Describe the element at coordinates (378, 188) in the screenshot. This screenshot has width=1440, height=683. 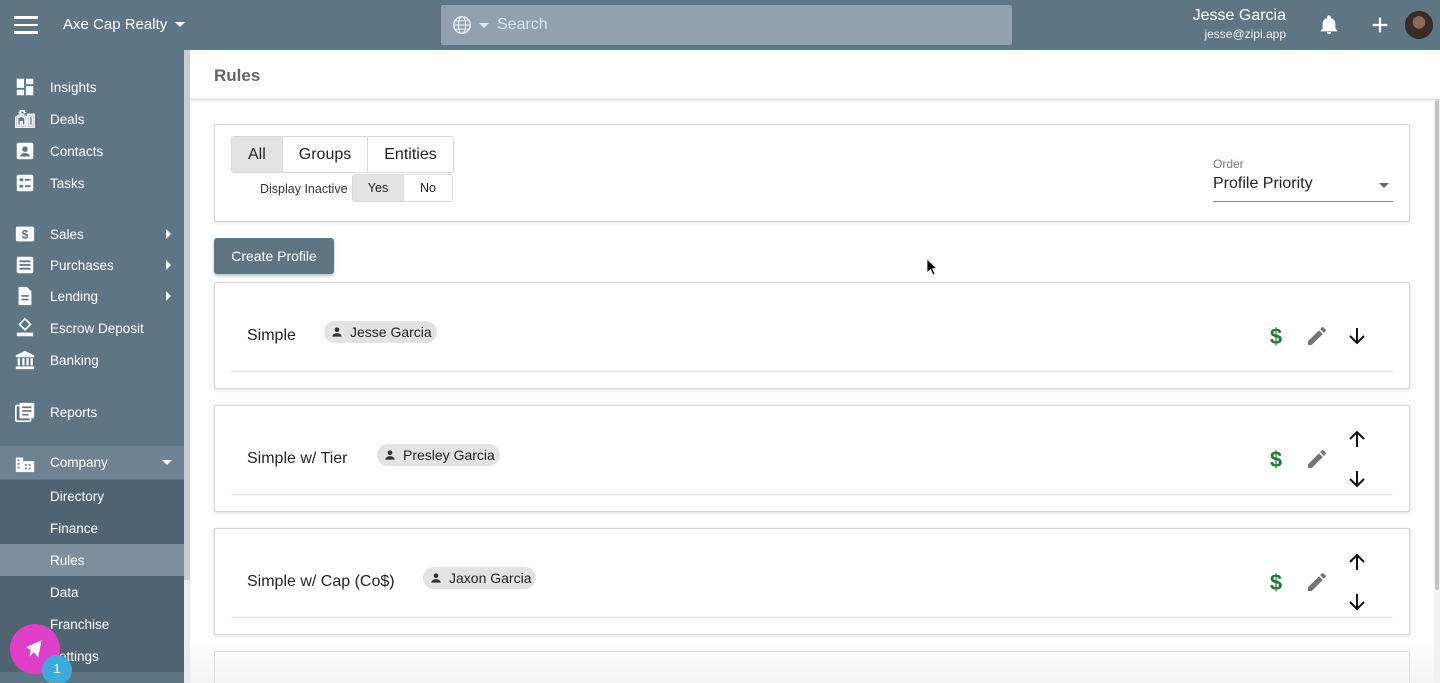
I see `display-inactive-yes: Yes` at that location.